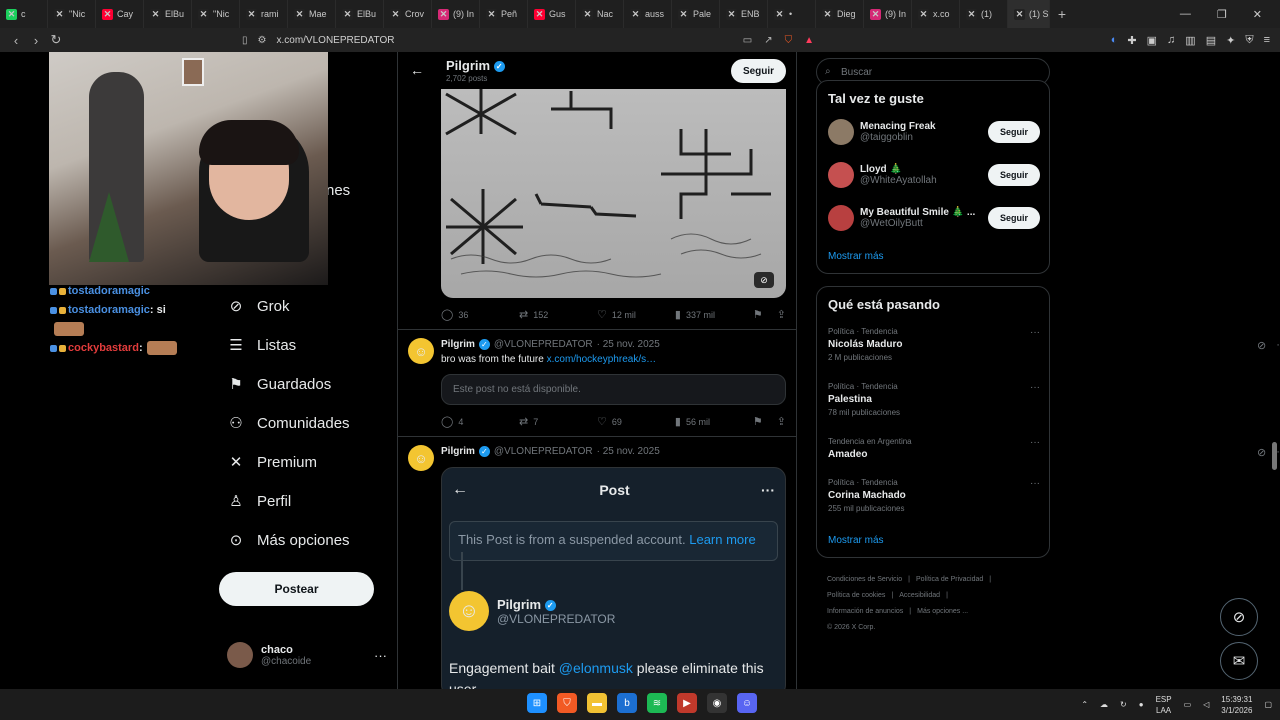  What do you see at coordinates (1274, 456) in the screenshot?
I see `scrollbar-thumb` at bounding box center [1274, 456].